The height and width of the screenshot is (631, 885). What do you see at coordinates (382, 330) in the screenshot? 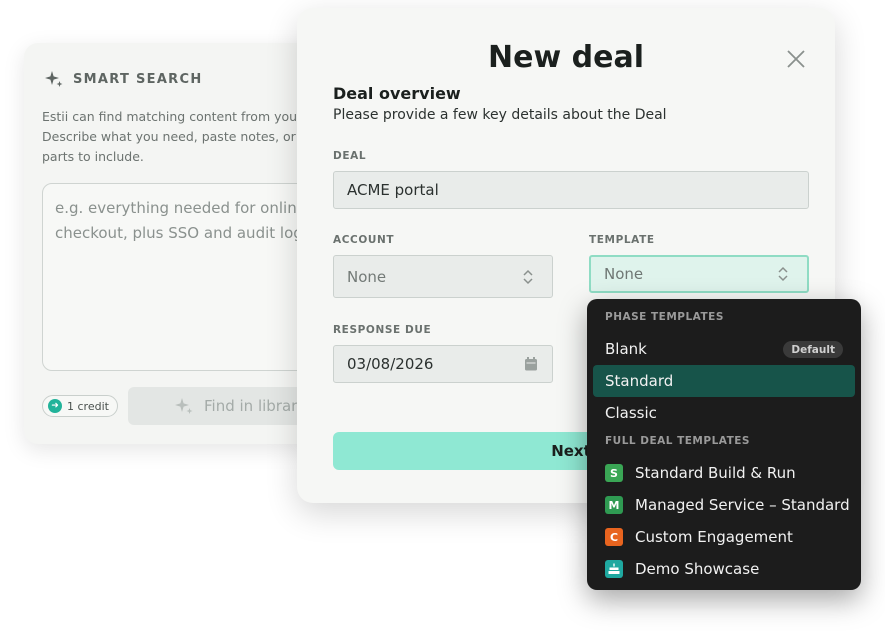
I see `response-due-label: RESPONSE DUE` at bounding box center [382, 330].